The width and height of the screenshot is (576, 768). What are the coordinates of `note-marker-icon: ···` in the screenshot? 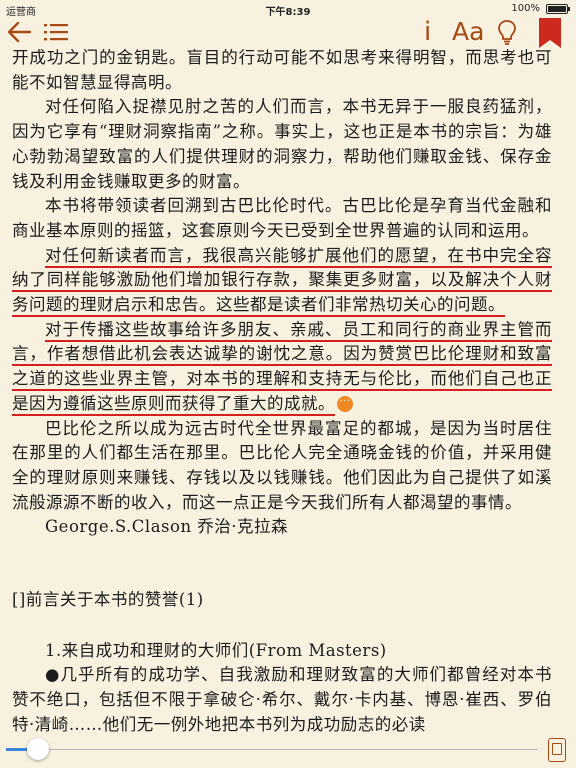 It's located at (345, 404).